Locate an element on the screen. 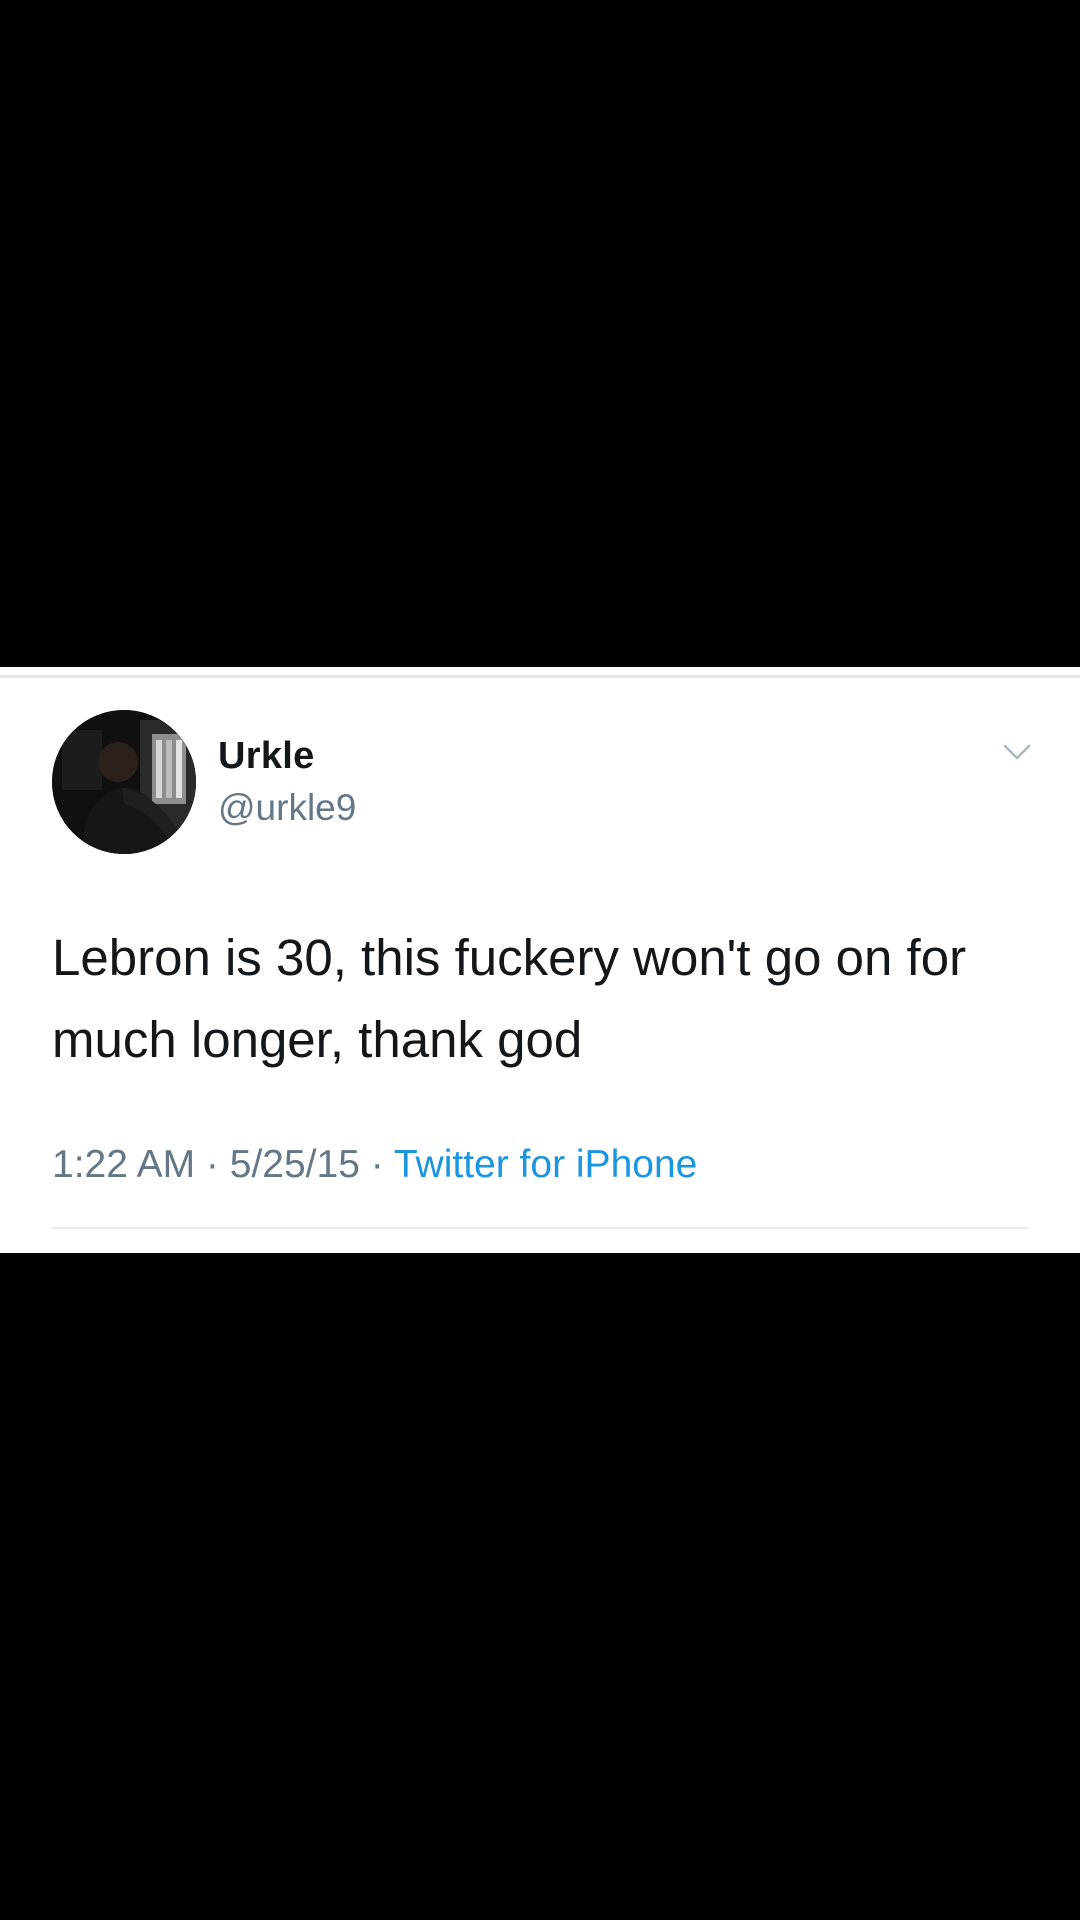 The height and width of the screenshot is (1920, 1080). tweet-meta: 1:22 AM · 5/25/15 · Twitter for iPhone is located at coordinates (374, 1165).